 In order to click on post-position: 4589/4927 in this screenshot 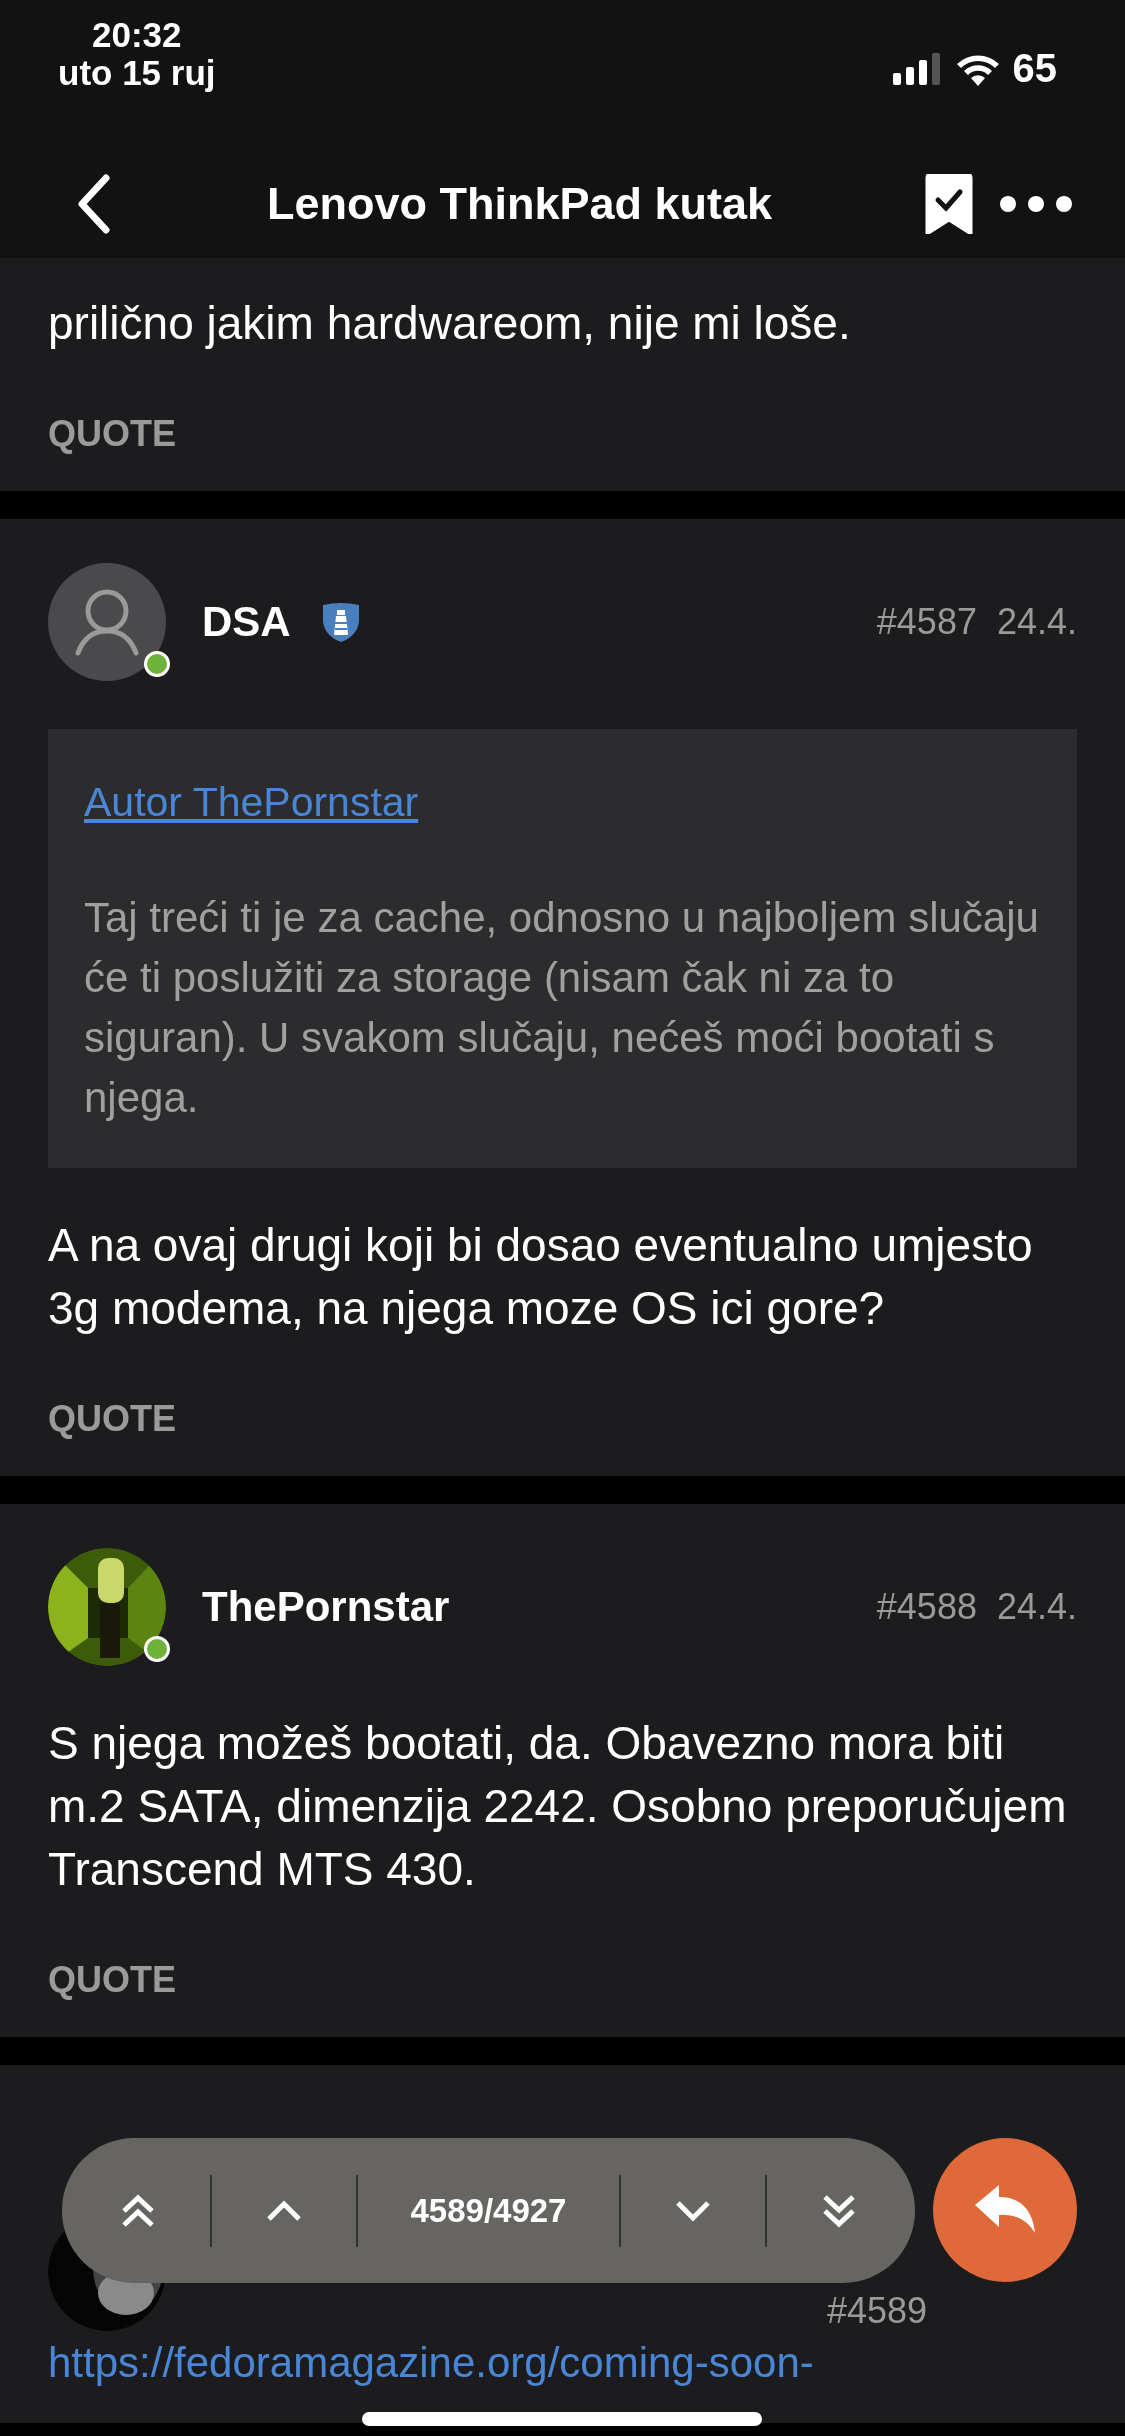, I will do `click(488, 2210)`.